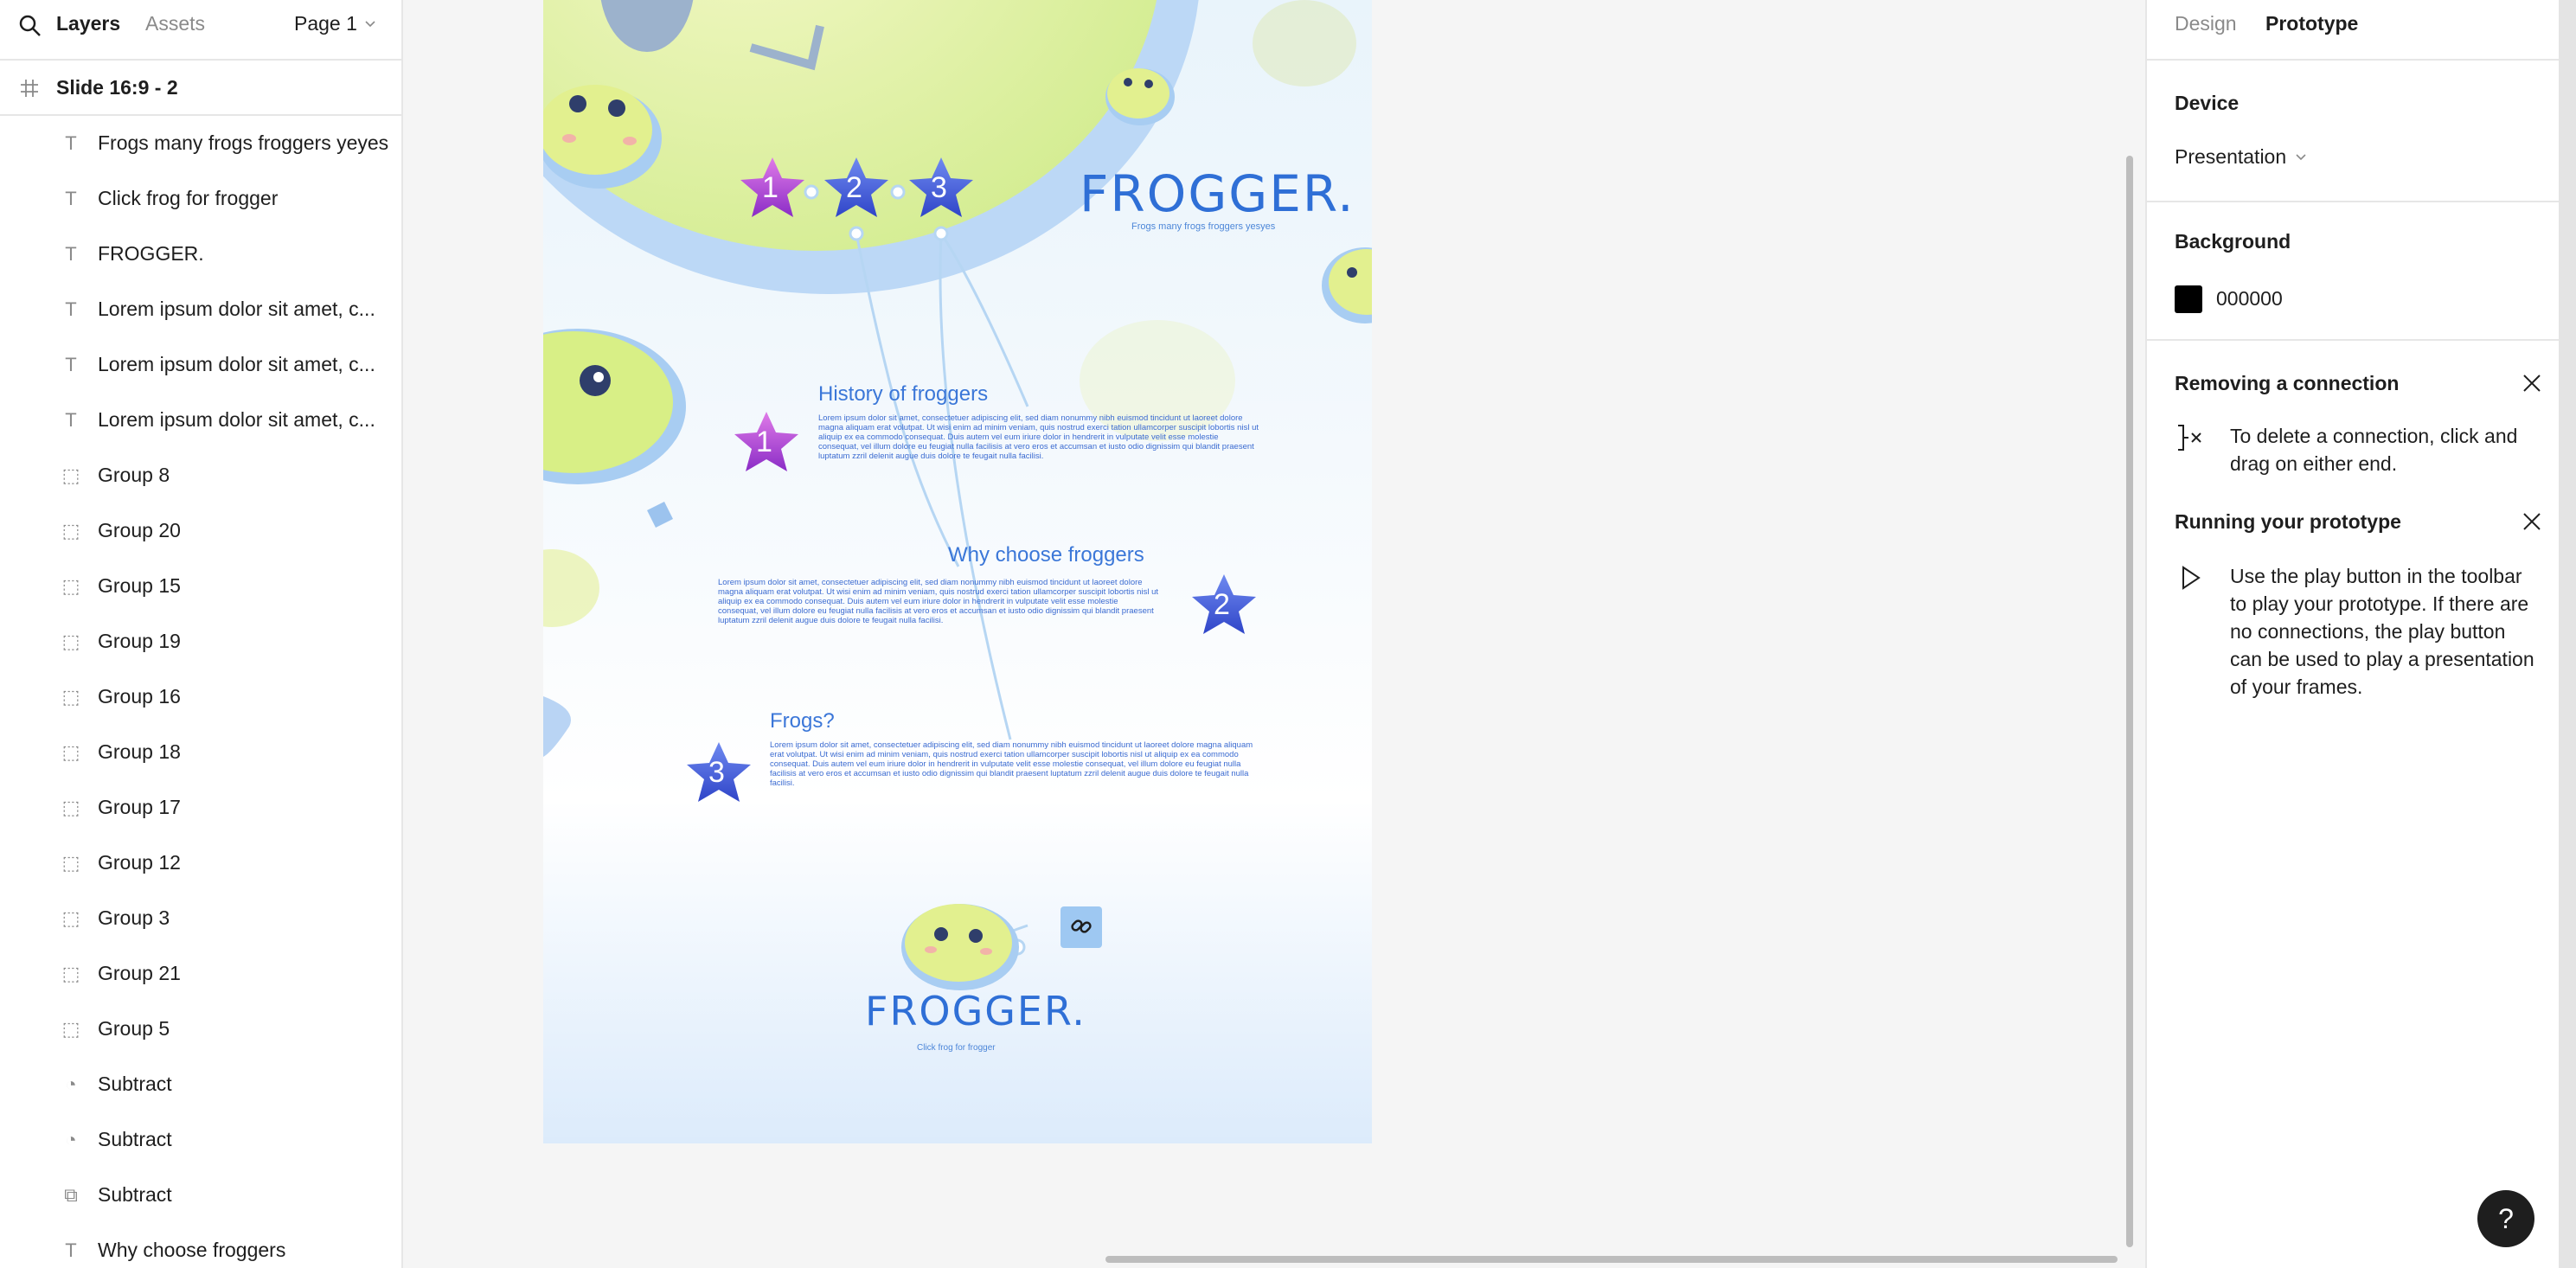  I want to click on device-title: Device, so click(2207, 103).